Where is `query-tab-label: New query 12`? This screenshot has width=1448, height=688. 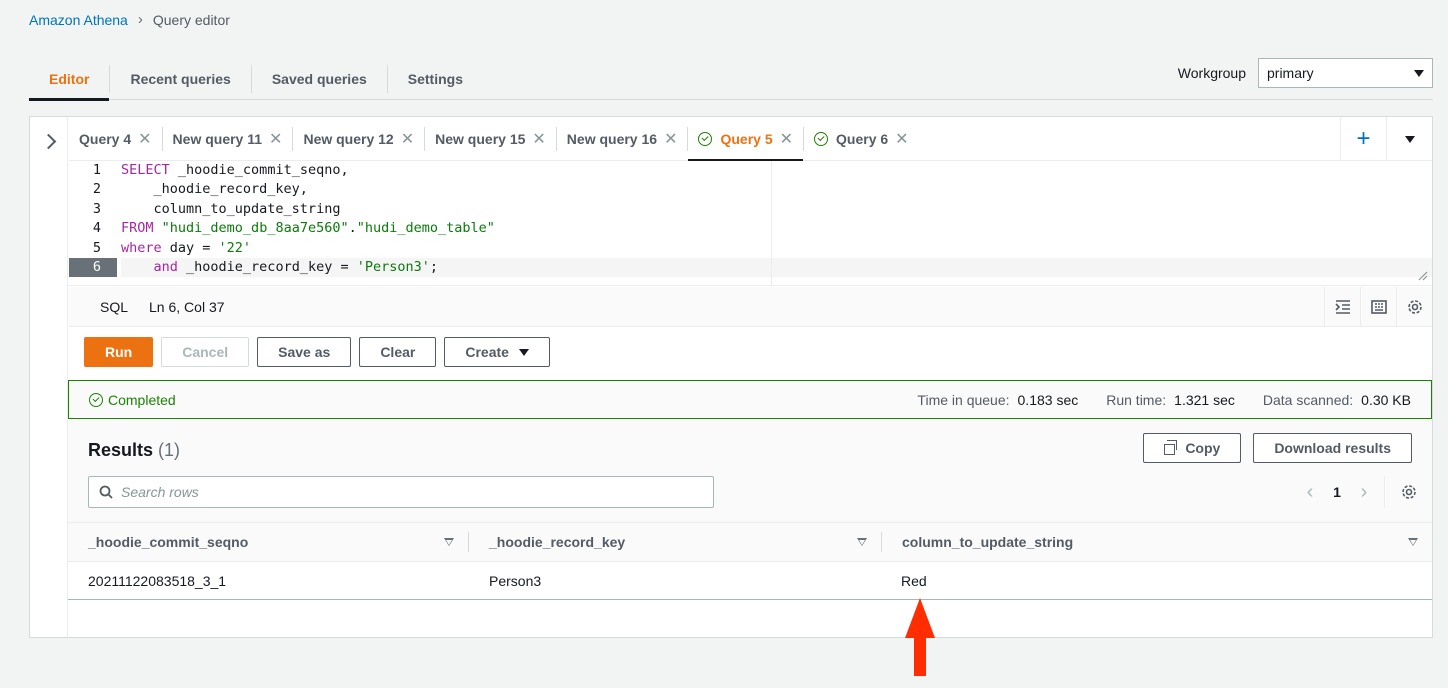
query-tab-label: New query 12 is located at coordinates (348, 138).